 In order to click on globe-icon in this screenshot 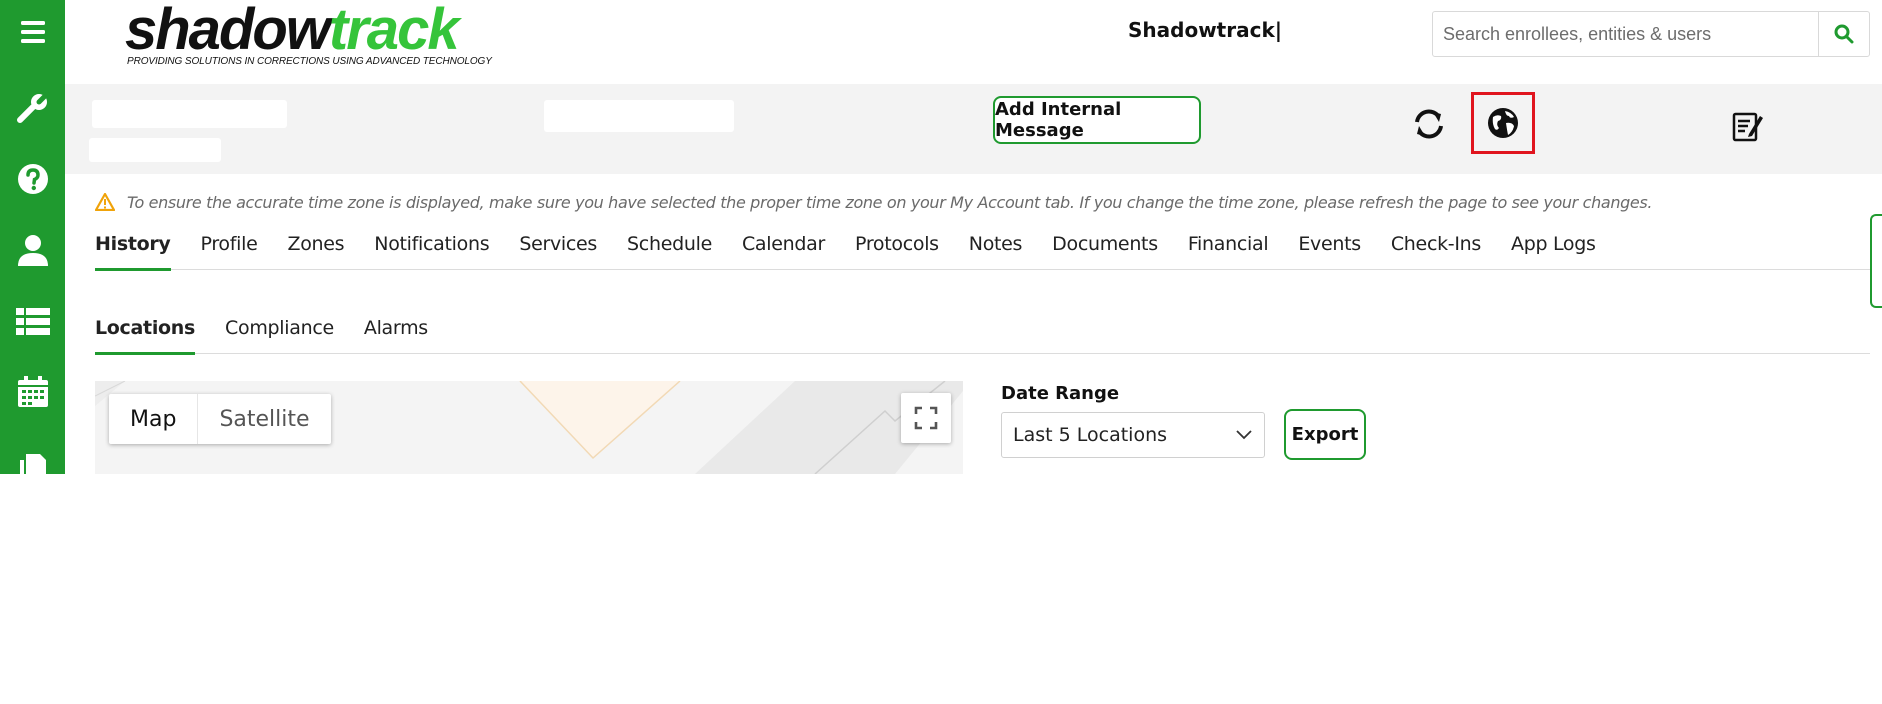, I will do `click(1503, 123)`.